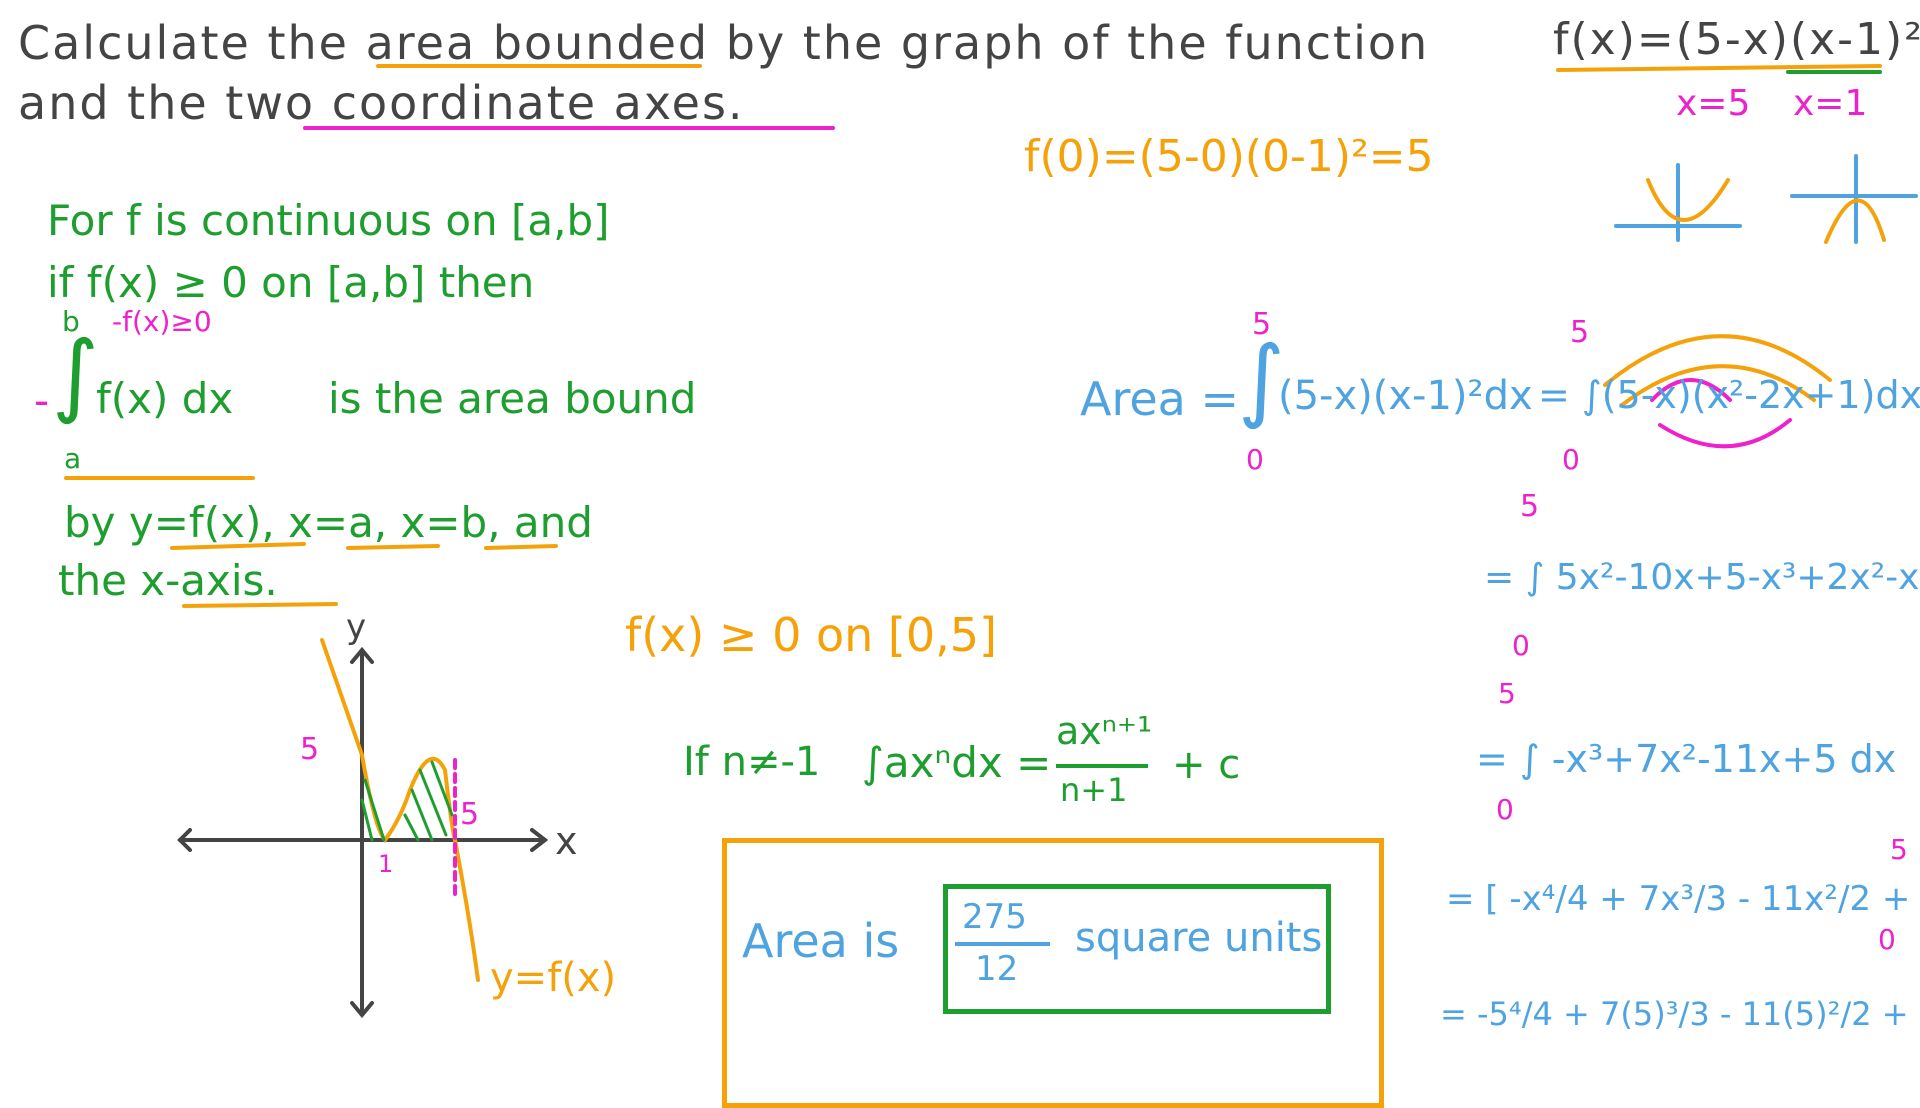 The image size is (1920, 1108). Describe the element at coordinates (566, 841) in the screenshot. I see `graph-x-label: x` at that location.